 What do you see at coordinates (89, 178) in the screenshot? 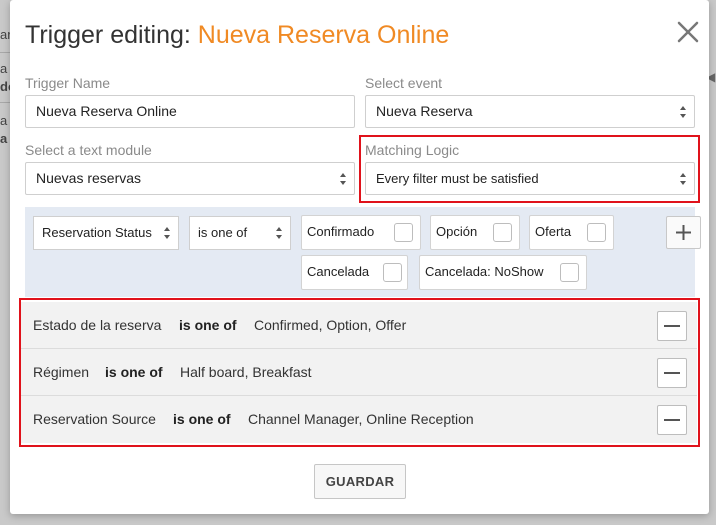
I see `text-module-value: Nuevas reservas` at bounding box center [89, 178].